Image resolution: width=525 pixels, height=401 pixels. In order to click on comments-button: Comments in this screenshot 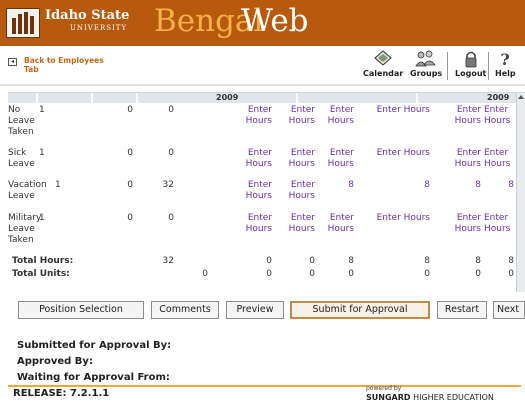, I will do `click(185, 310)`.